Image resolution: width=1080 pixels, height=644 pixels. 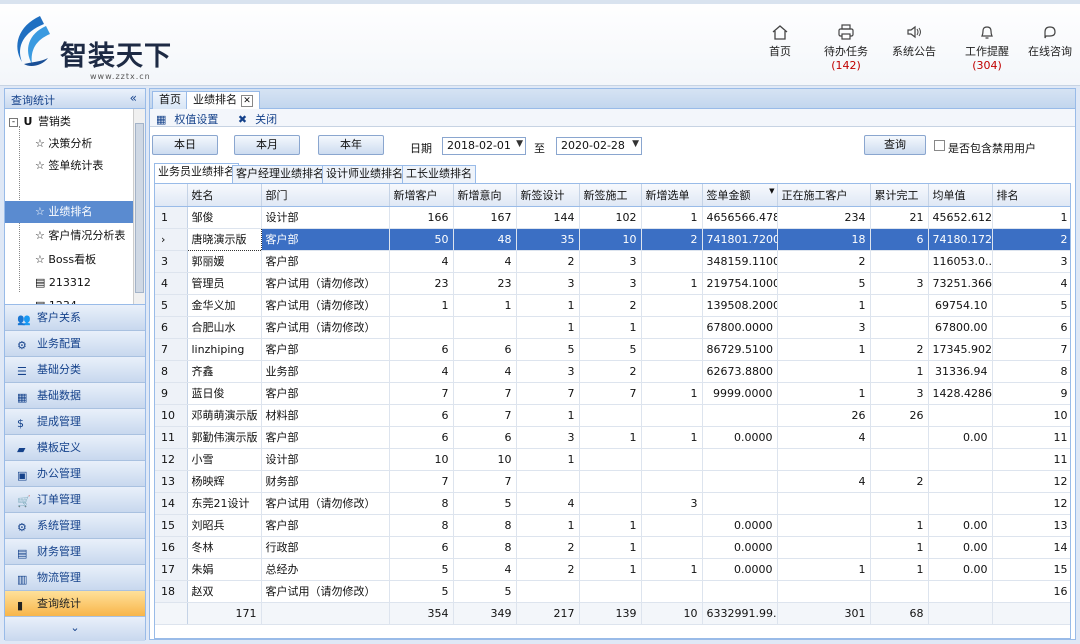 I want to click on weights-button: ▦ 权值设置, so click(x=191, y=119).